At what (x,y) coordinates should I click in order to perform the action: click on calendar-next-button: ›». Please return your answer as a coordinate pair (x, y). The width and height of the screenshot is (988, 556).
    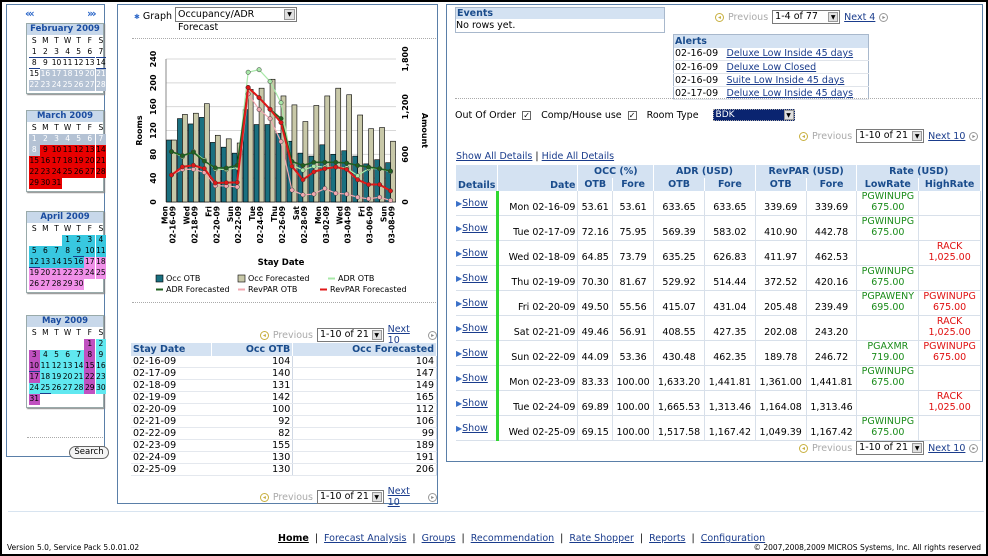
    Looking at the image, I should click on (92, 13).